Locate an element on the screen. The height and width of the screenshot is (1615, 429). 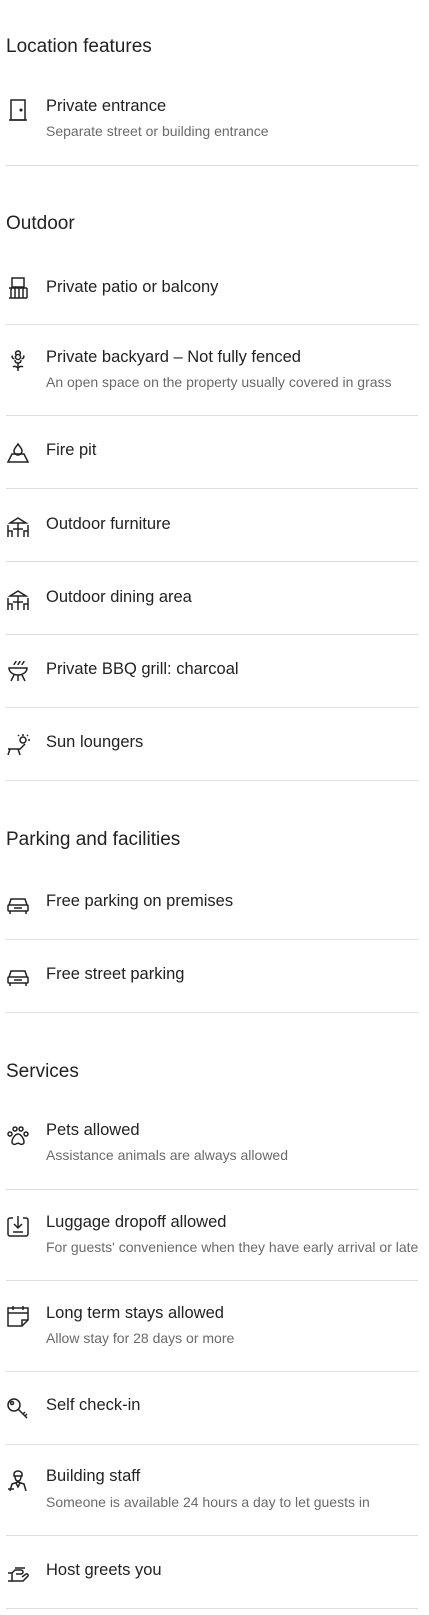
section-title-location: Location features is located at coordinates (79, 46).